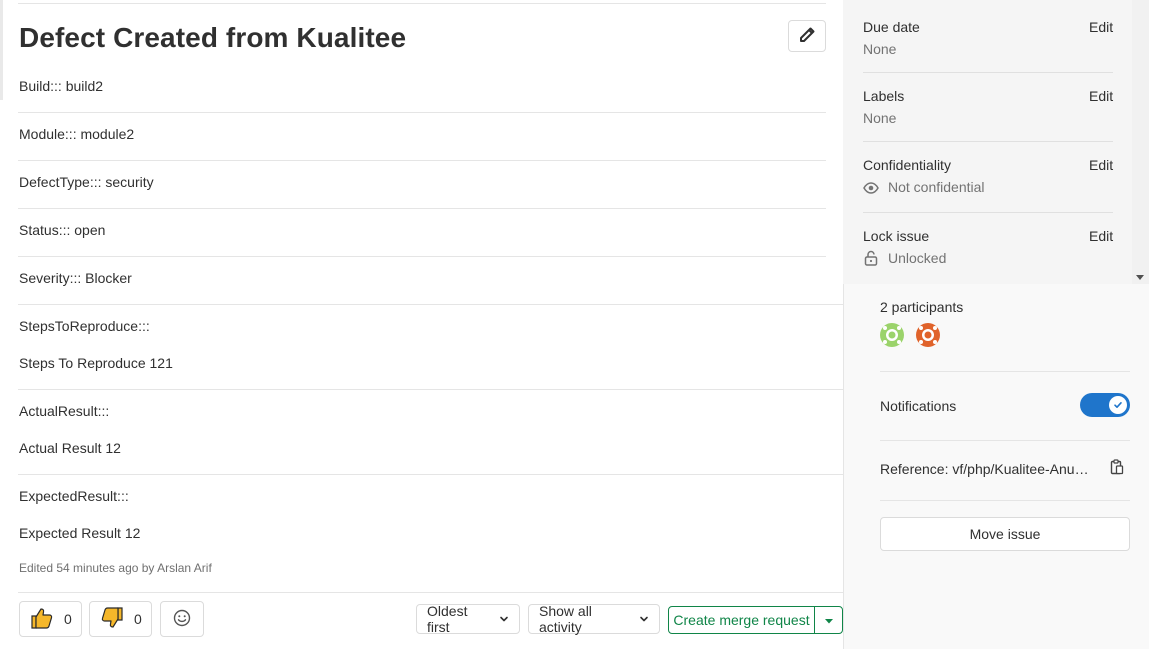 The image size is (1149, 649). What do you see at coordinates (77, 134) in the screenshot?
I see `description-module: Module::: module2` at bounding box center [77, 134].